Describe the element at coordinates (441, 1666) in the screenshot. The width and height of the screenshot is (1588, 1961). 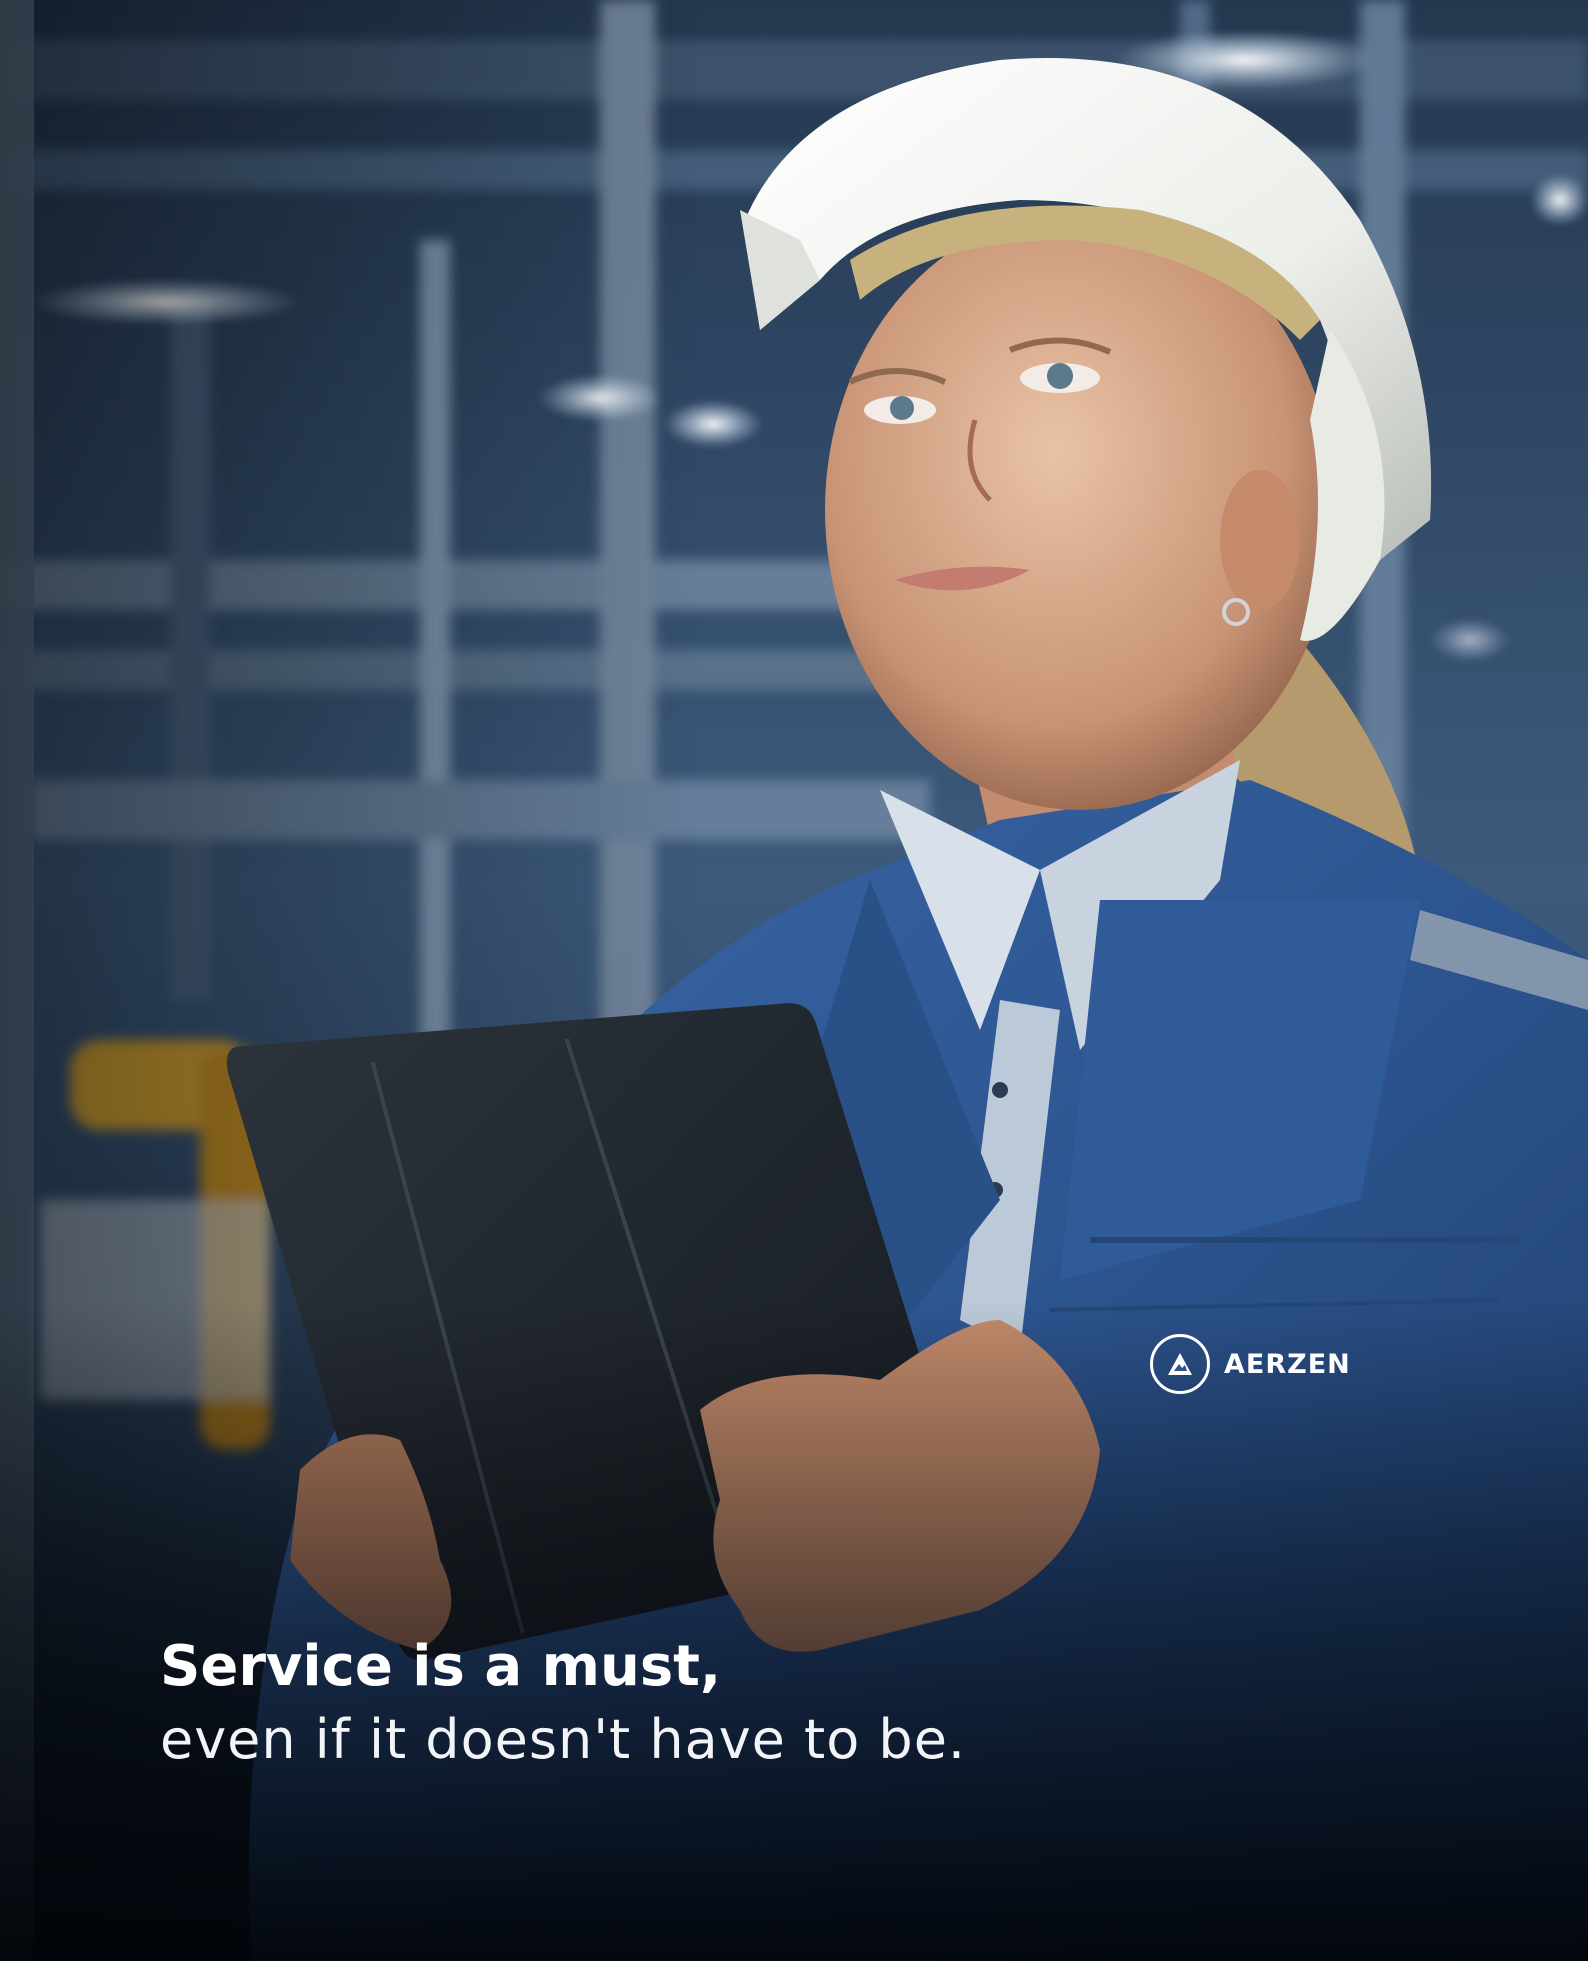
I see `headline-line-1: Service is a must,` at that location.